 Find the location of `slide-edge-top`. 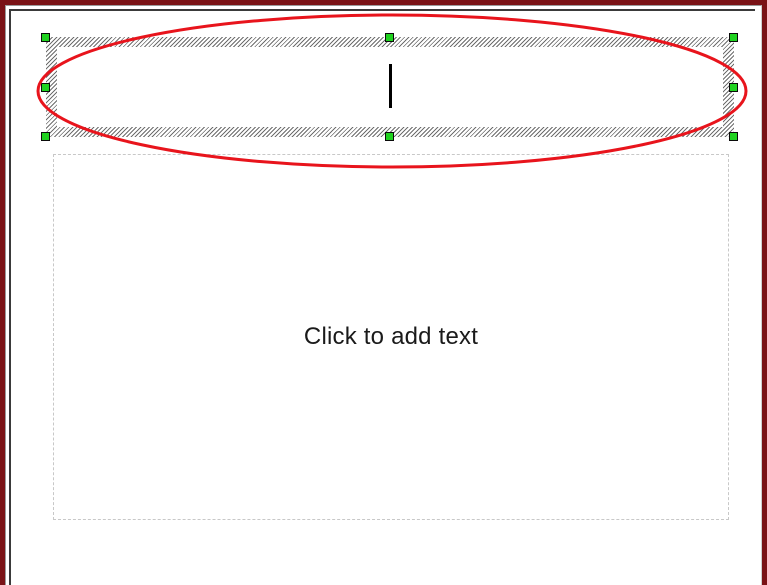

slide-edge-top is located at coordinates (382, 10).